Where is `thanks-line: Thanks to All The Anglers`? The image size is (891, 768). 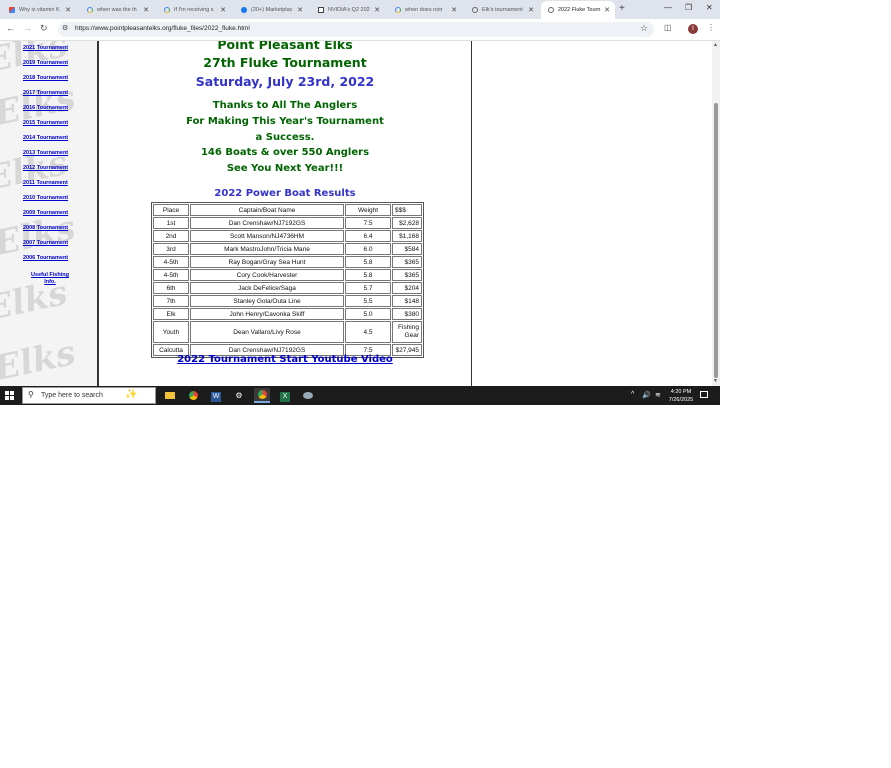 thanks-line: Thanks to All The Anglers is located at coordinates (285, 105).